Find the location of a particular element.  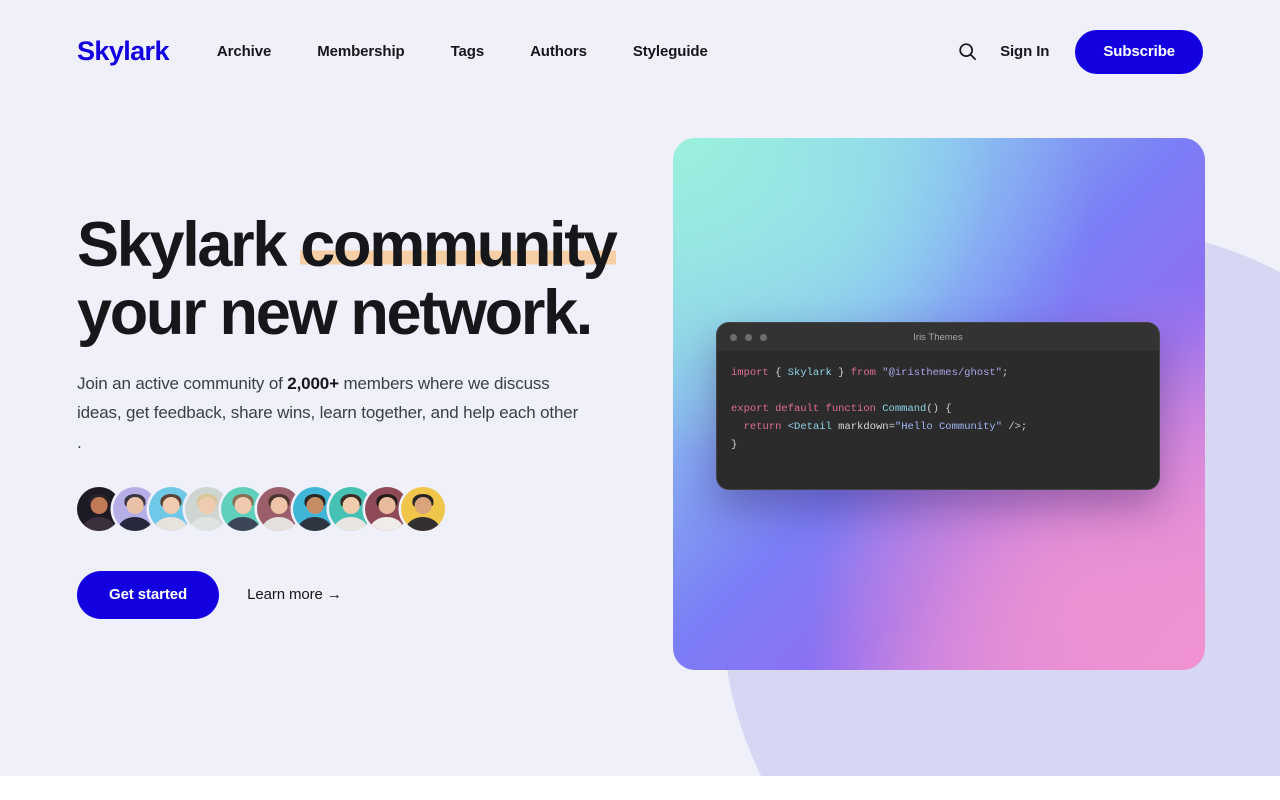

get-started-button: Get started is located at coordinates (148, 594).